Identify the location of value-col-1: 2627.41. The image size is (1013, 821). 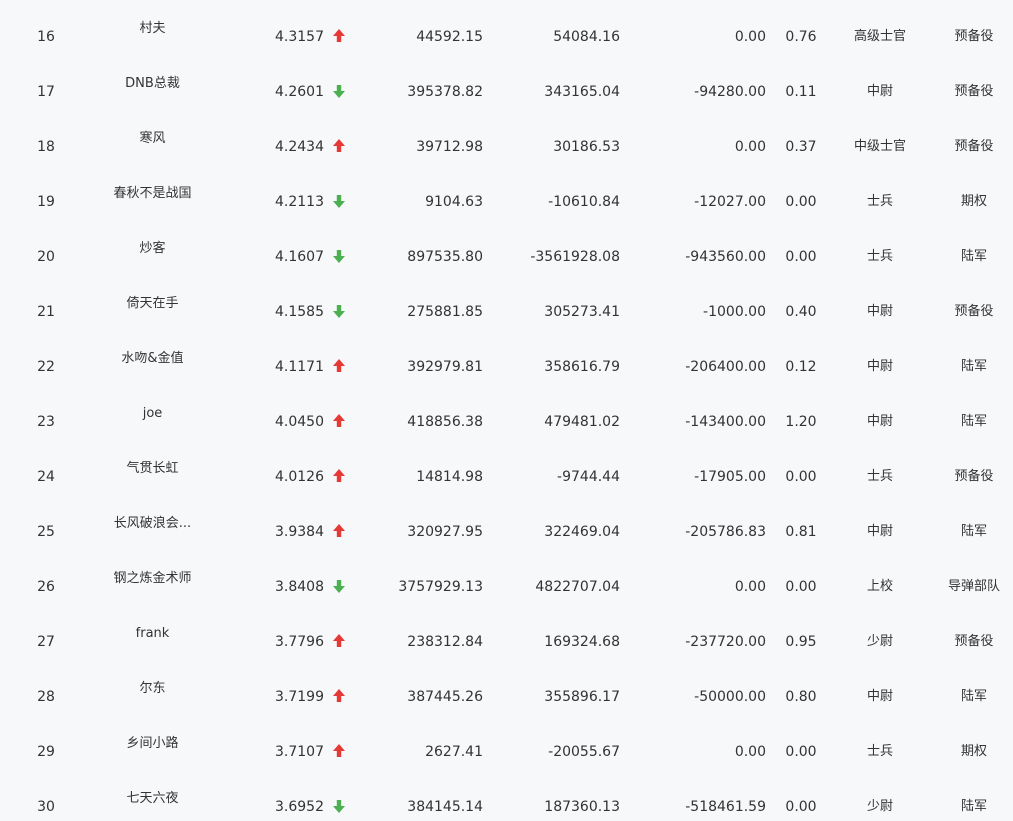
(454, 752).